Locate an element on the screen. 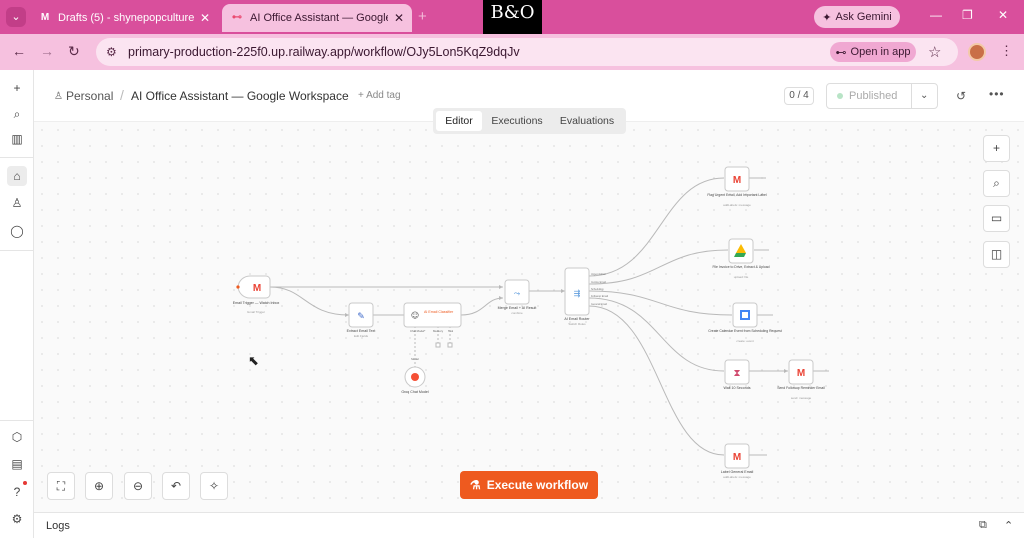  zoom-in-icon: ⊕ is located at coordinates (99, 486).